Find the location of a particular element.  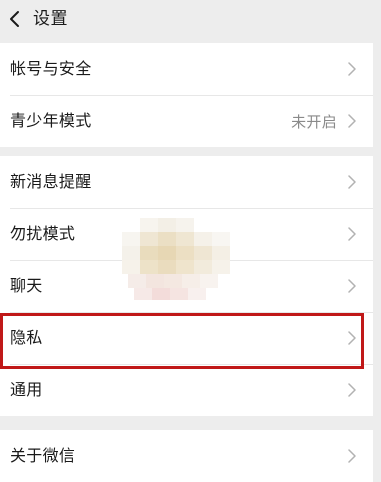

settings-item-label: 隐私 is located at coordinates (26, 337).